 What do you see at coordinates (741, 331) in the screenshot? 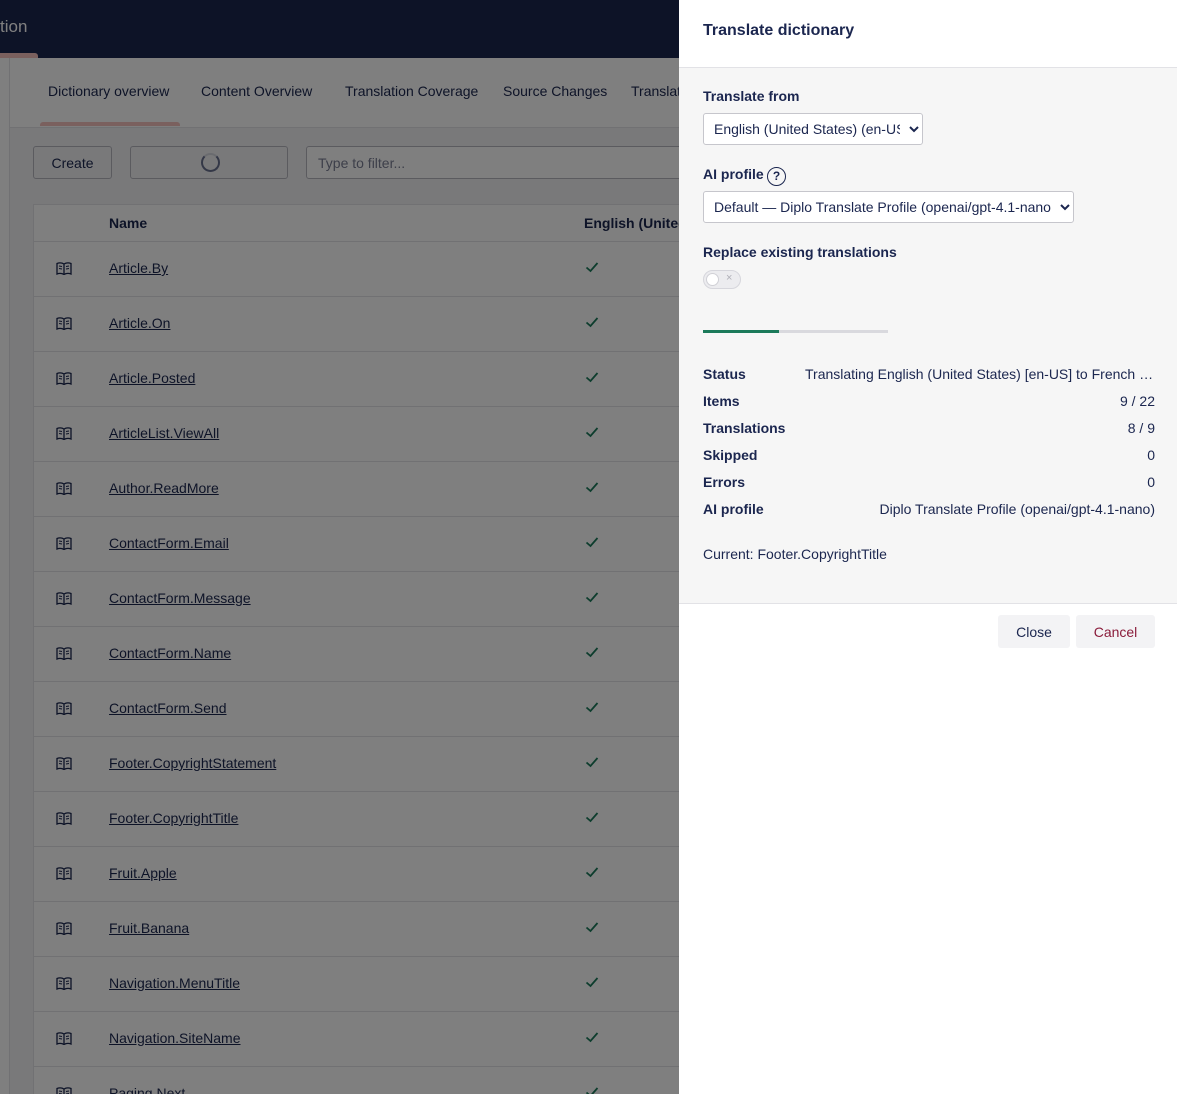
I see `progress-fill` at bounding box center [741, 331].